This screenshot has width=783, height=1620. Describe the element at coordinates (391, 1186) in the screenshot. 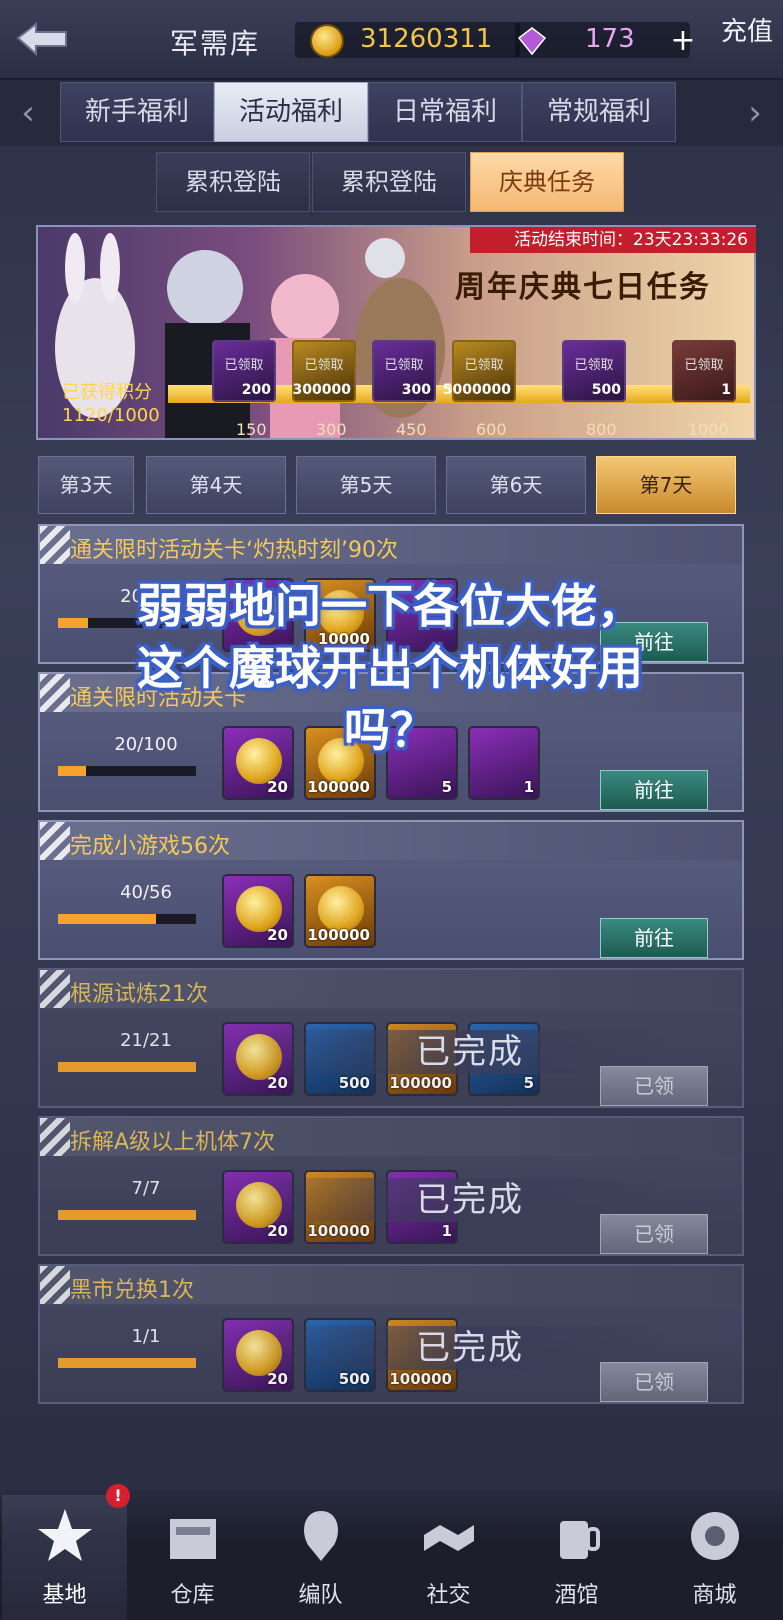

I see `task-card: 拆解A级以上机体7次 7/7 20 100000 1 已完成 已领` at that location.